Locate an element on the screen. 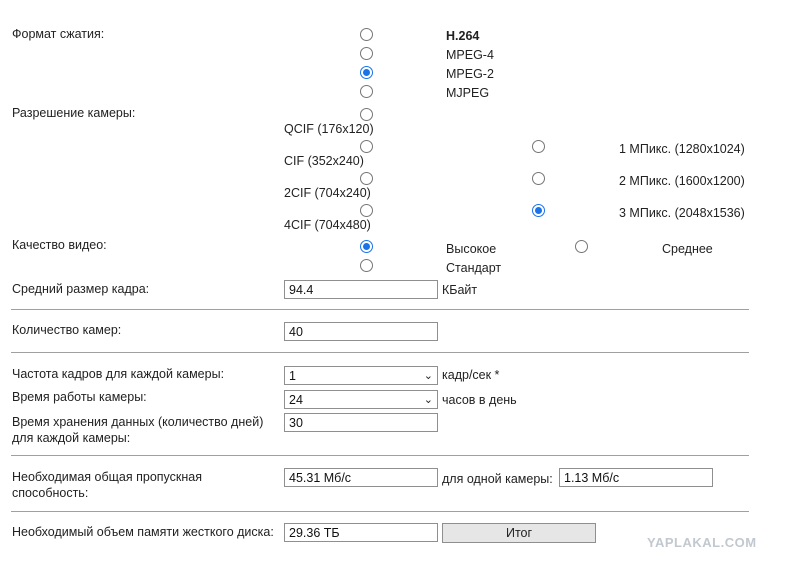 Image resolution: width=808 pixels, height=571 pixels. resolution-3mp-radio is located at coordinates (538, 210).